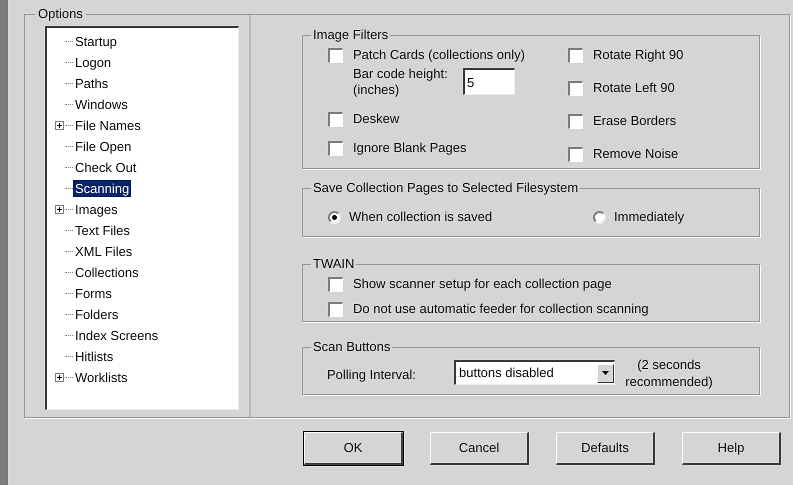 This screenshot has height=485, width=793. I want to click on radio-label: When collection is saved, so click(420, 217).